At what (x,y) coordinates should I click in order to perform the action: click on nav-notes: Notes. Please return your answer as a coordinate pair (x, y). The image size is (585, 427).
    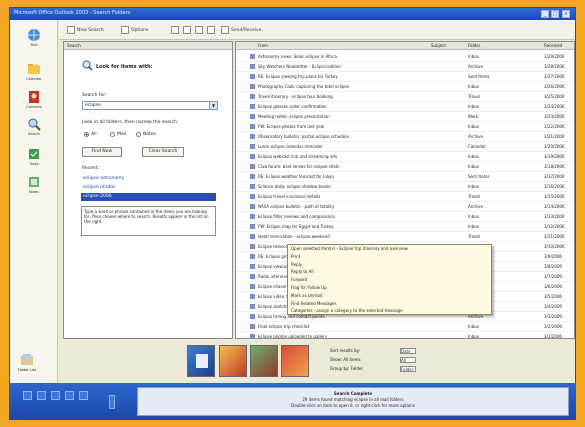
    Looking at the image, I should click on (34, 184).